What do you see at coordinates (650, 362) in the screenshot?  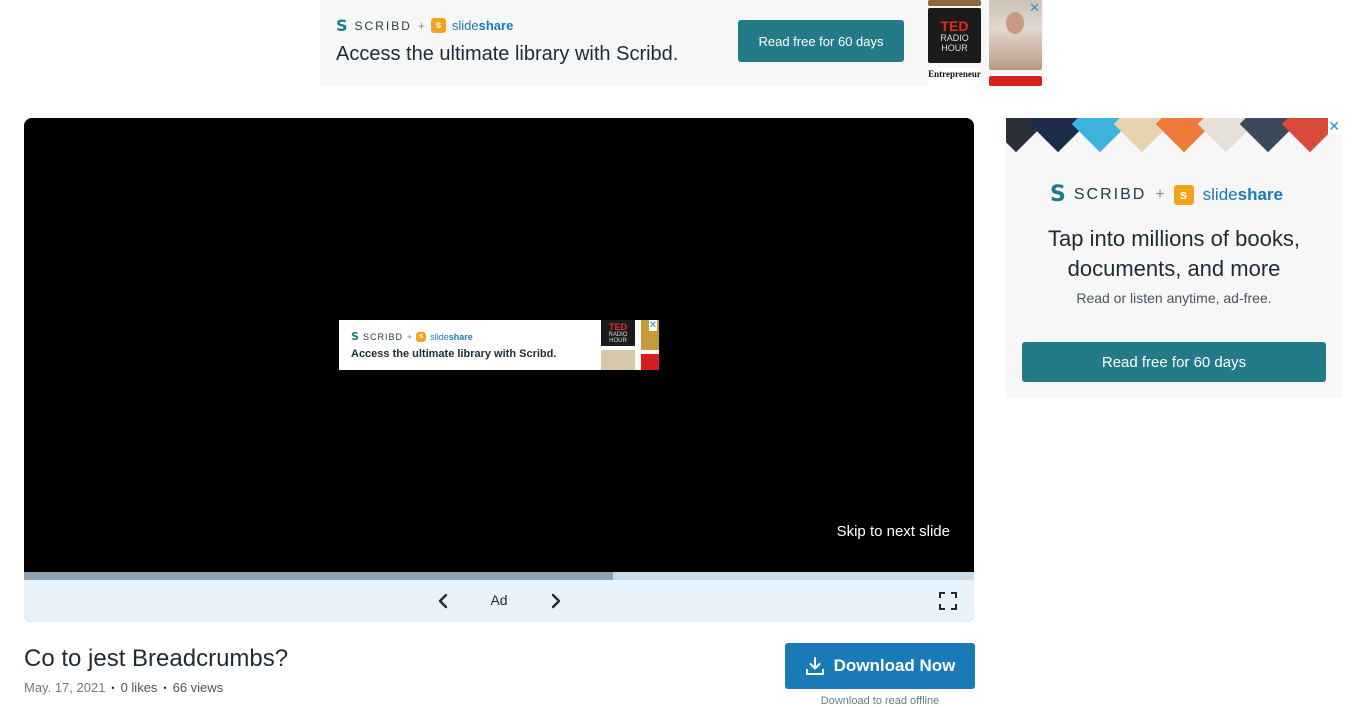 I see `mini-book-red` at bounding box center [650, 362].